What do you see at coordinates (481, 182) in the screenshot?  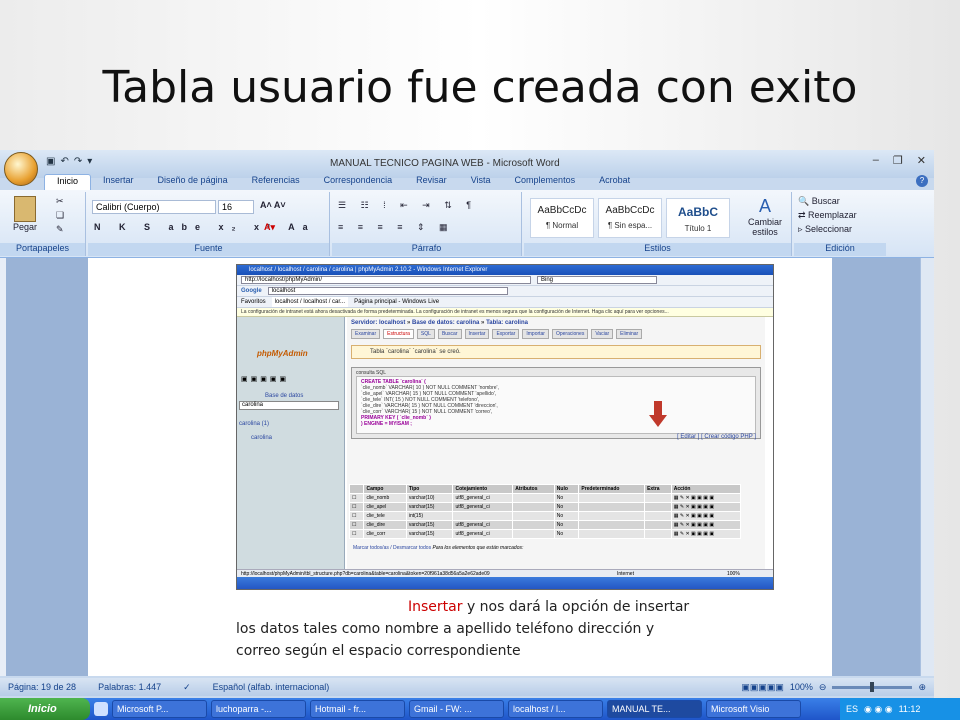 I see `tab-vista: Vista` at bounding box center [481, 182].